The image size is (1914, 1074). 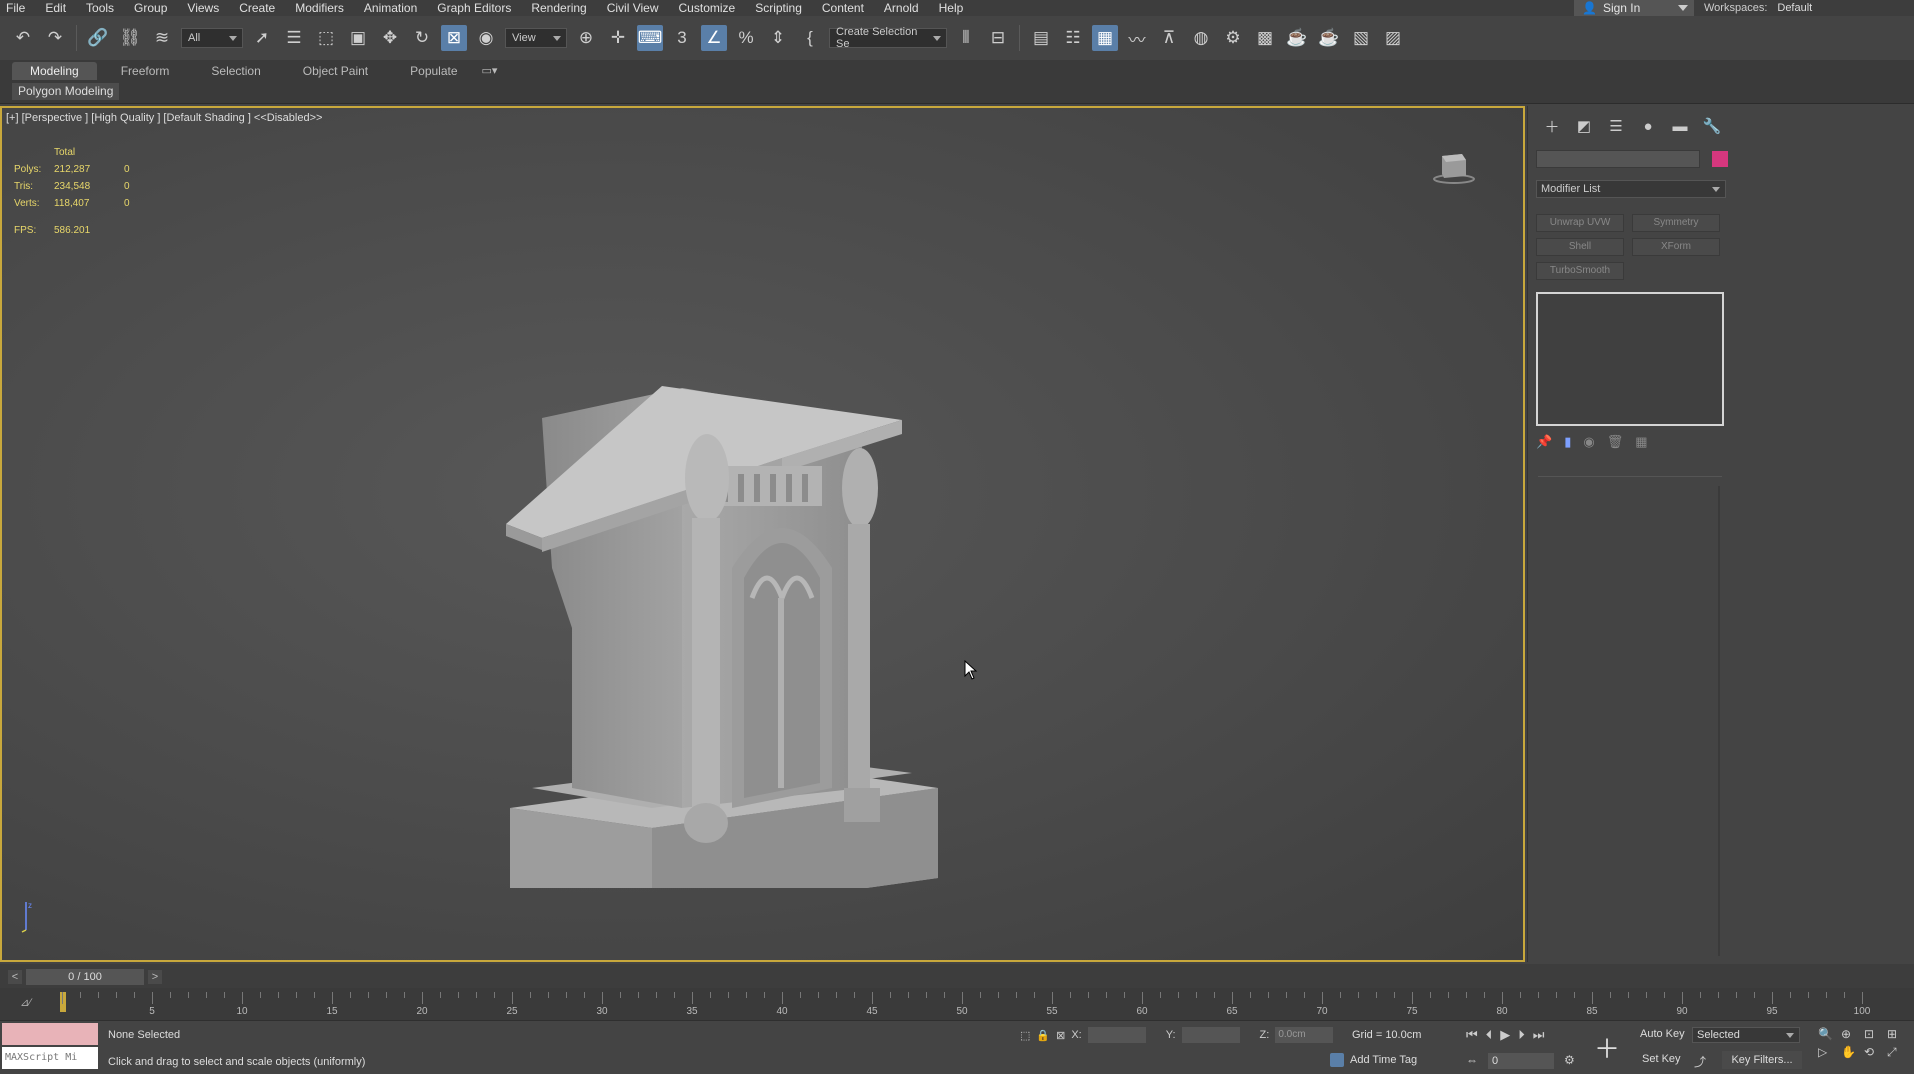 I want to click on sign-in-button: 👤 Sign In, so click(x=1634, y=8).